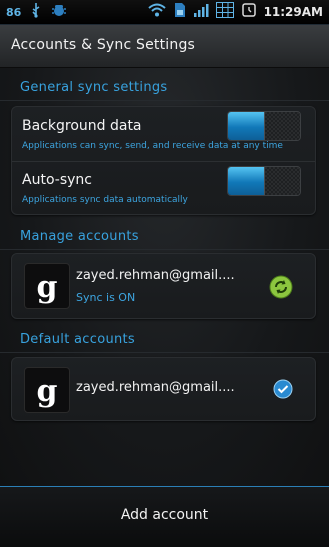 This screenshot has height=547, width=329. Describe the element at coordinates (82, 126) in the screenshot. I see `background-data-title: Background data` at that location.